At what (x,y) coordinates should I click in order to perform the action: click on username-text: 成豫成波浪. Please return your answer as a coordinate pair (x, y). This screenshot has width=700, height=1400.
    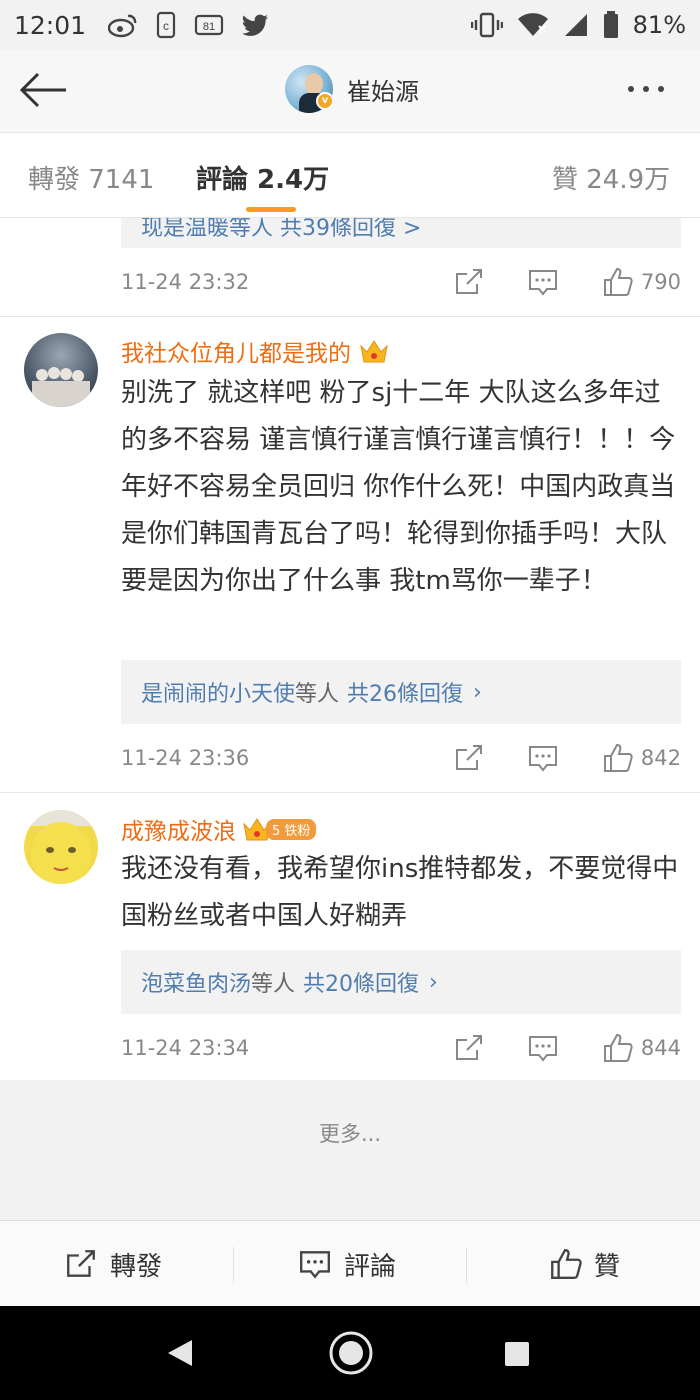
    Looking at the image, I should click on (178, 832).